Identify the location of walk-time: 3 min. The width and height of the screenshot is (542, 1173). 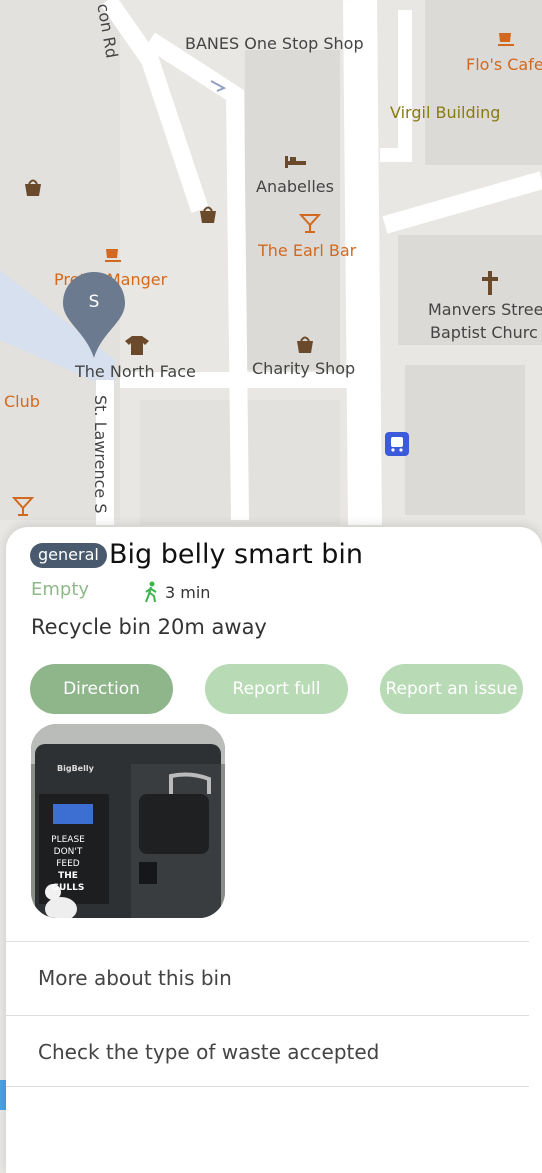
(176, 592).